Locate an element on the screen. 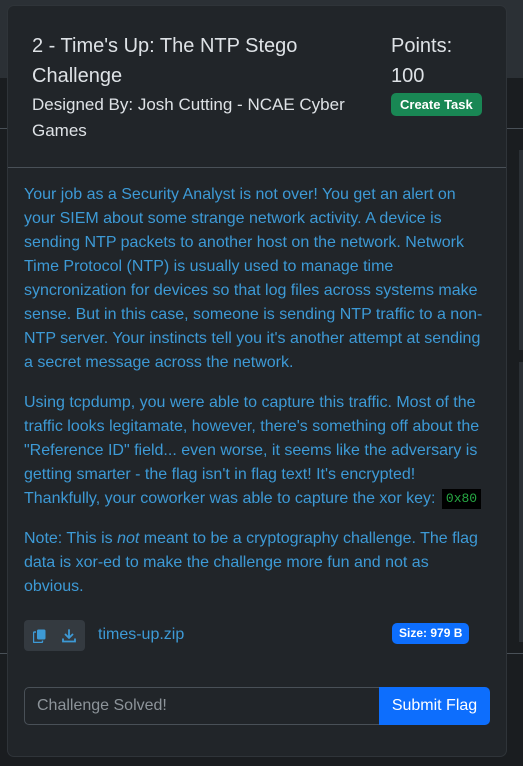 This screenshot has height=766, width=523. file-size-badge: Size: 979 B is located at coordinates (431, 633).